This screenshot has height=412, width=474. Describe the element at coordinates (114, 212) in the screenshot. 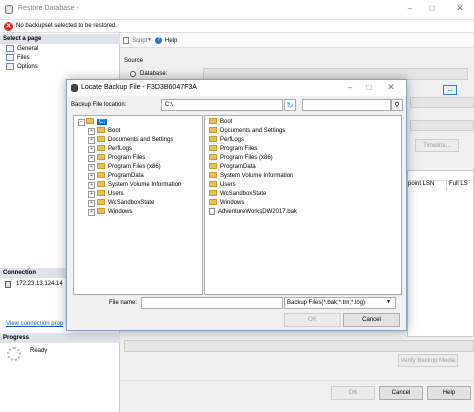

I see `tree-item: Windows` at that location.